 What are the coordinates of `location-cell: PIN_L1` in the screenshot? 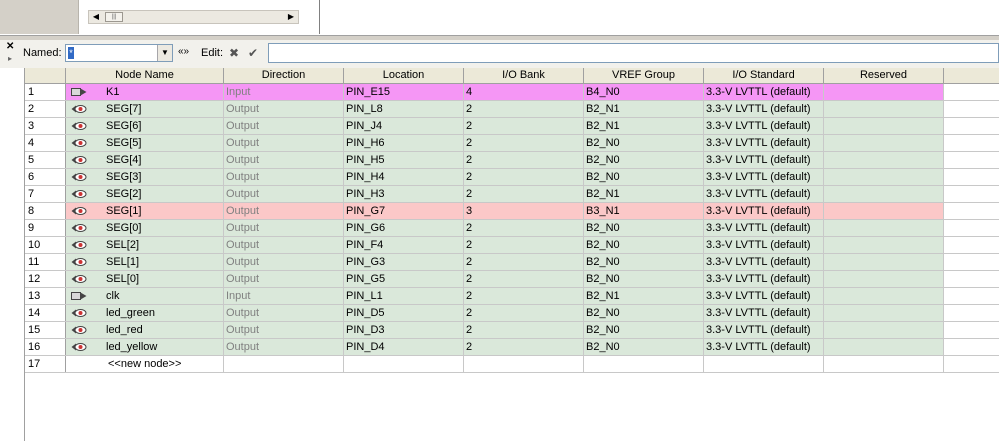 It's located at (404, 296).